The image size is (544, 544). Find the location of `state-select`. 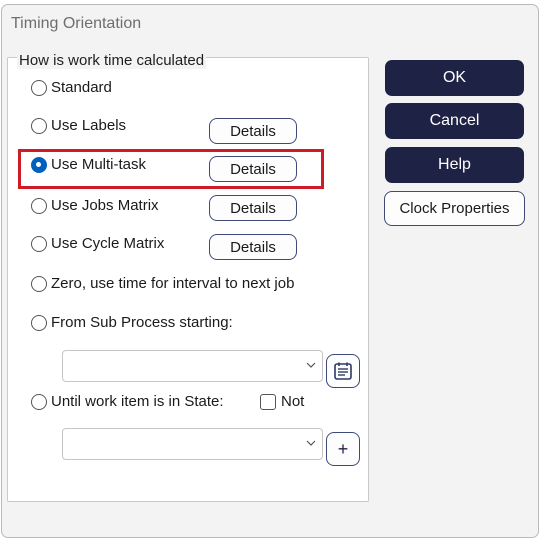

state-select is located at coordinates (192, 444).